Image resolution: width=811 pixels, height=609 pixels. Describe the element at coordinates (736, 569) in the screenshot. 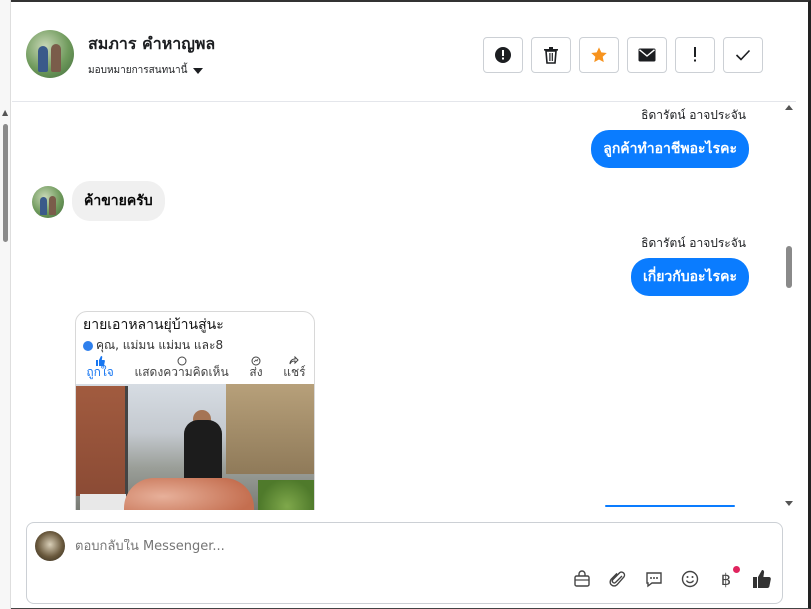

I see `notification-dot` at that location.